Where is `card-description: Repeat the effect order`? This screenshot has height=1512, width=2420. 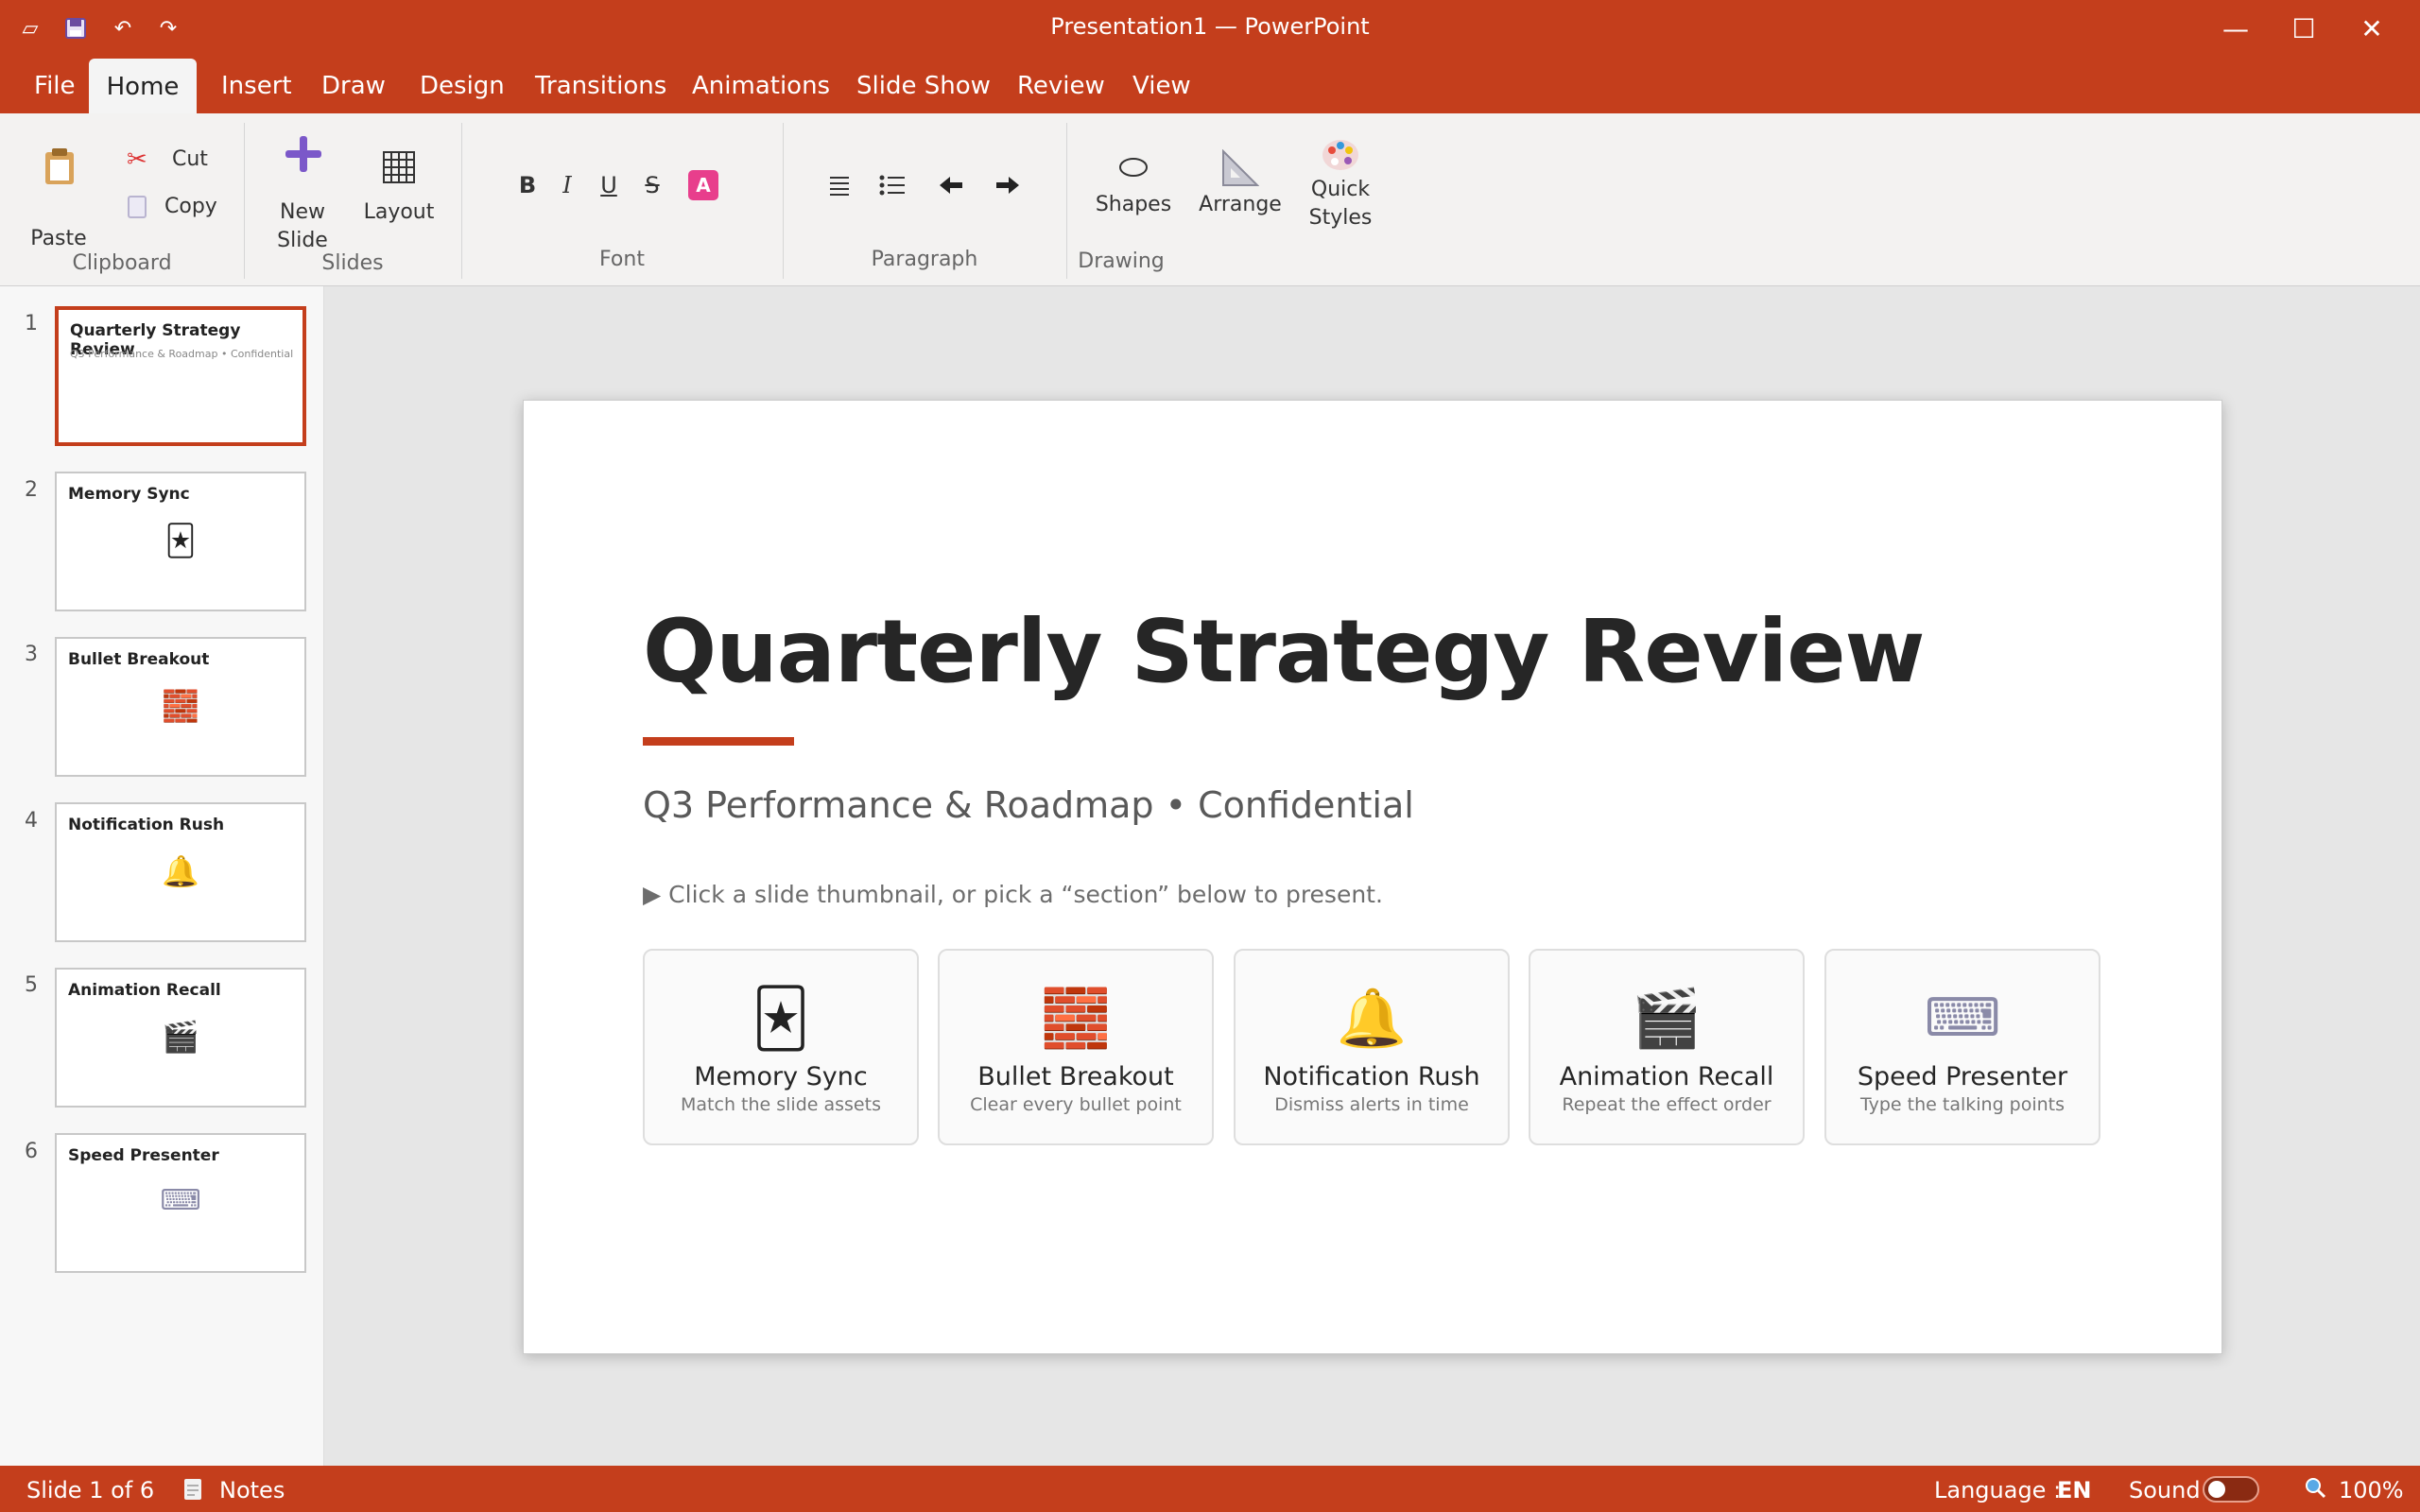
card-description: Repeat the effect order is located at coordinates (1667, 1104).